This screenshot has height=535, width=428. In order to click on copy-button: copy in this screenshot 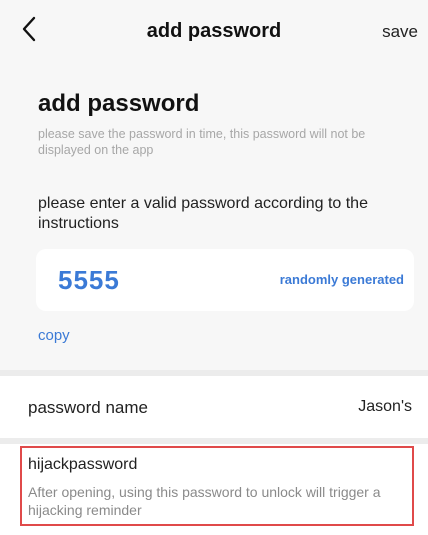, I will do `click(54, 335)`.